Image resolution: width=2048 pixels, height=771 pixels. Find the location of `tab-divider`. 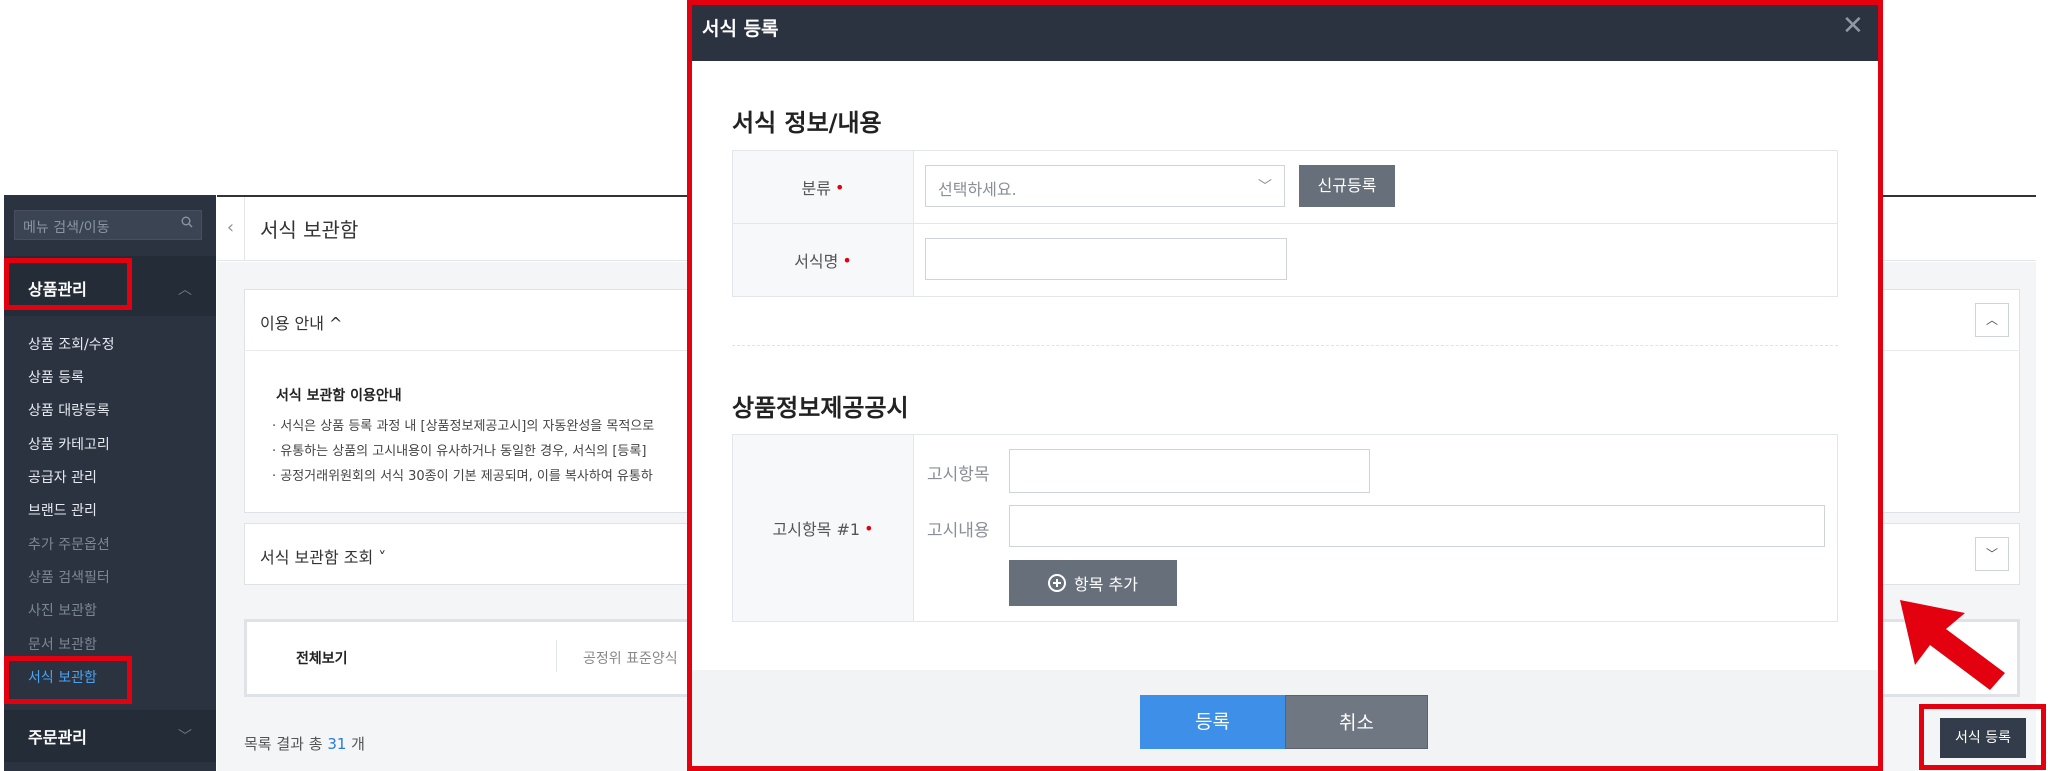

tab-divider is located at coordinates (556, 656).